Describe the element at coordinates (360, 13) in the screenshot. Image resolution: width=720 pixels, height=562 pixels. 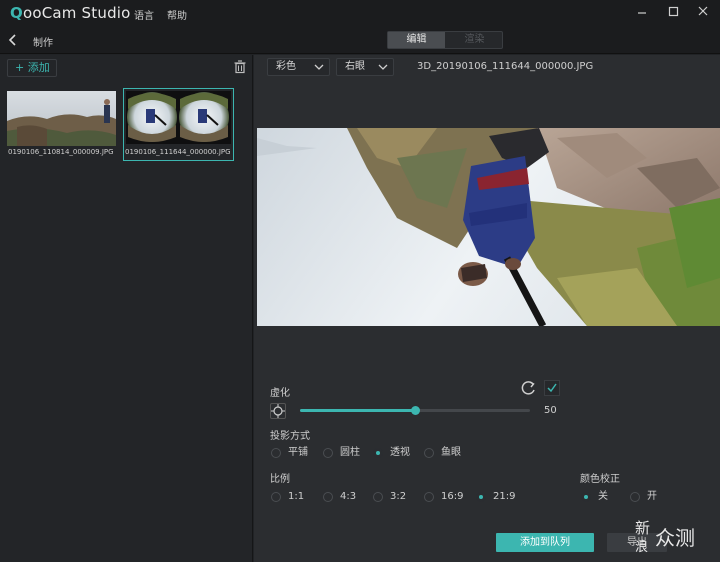
I see `title-bar: QooCam Studio 语言 帮助` at that location.